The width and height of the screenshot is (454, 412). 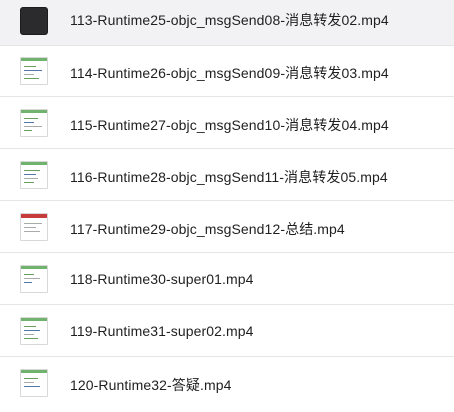 I want to click on file-name: 114-Runtime26-objc_msgSend09-消息转发03.mp4, so click(x=229, y=73).